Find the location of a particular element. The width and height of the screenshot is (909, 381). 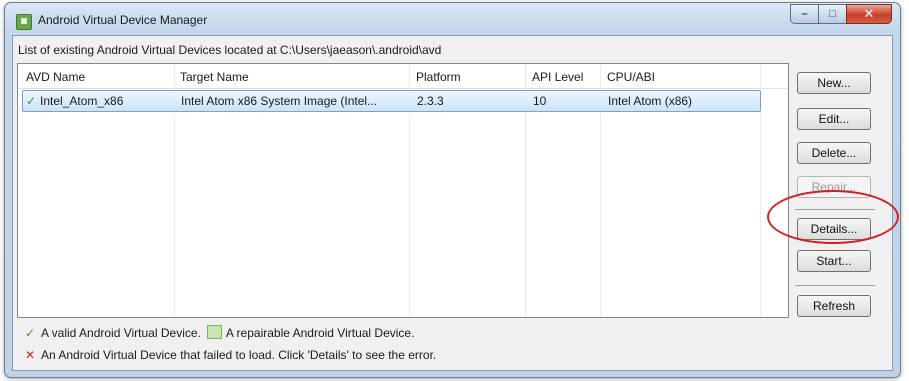

close-button: ✕ is located at coordinates (869, 14).